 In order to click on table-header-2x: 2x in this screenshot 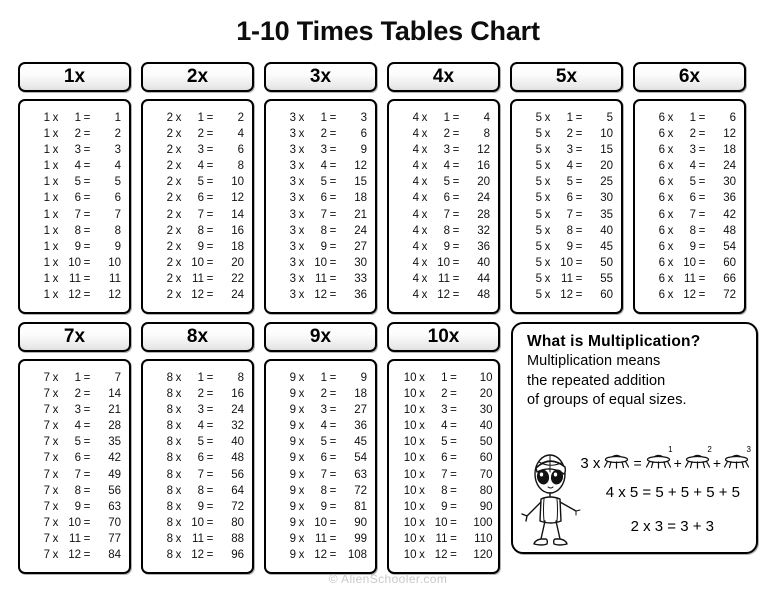, I will do `click(197, 77)`.